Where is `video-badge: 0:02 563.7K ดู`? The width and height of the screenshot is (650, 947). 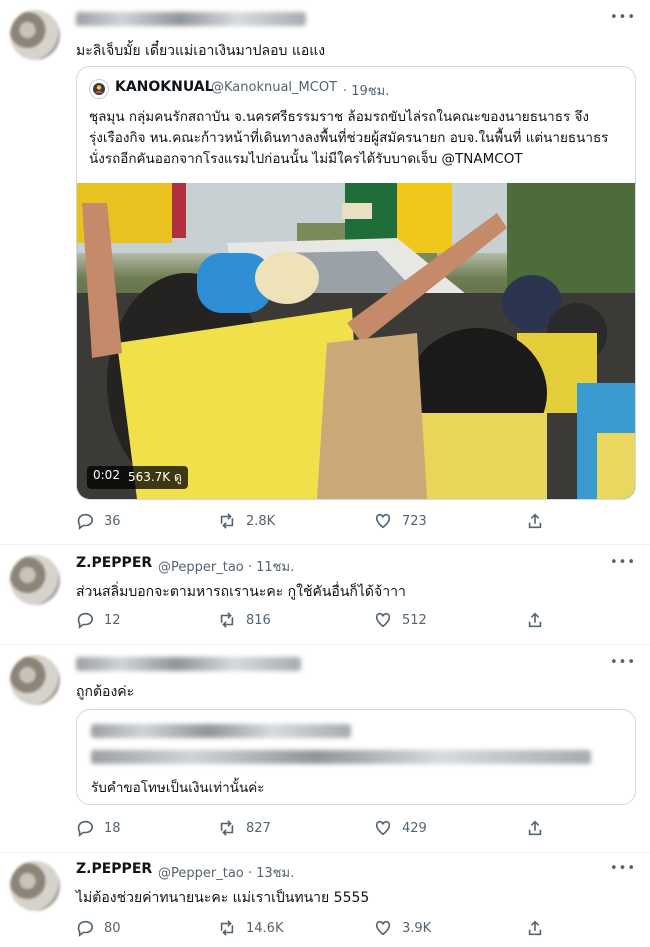 video-badge: 0:02 563.7K ดู is located at coordinates (137, 477).